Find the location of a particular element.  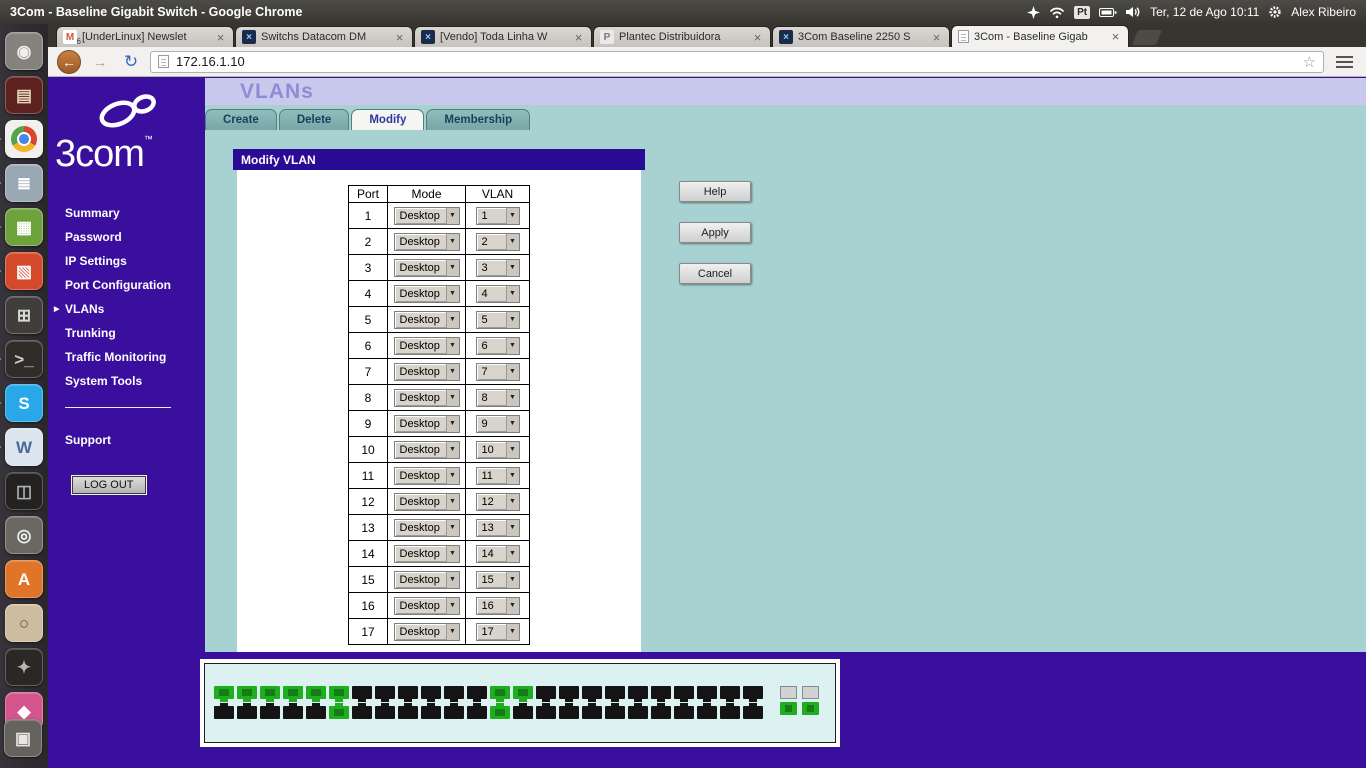

port-link-up is located at coordinates (270, 692).